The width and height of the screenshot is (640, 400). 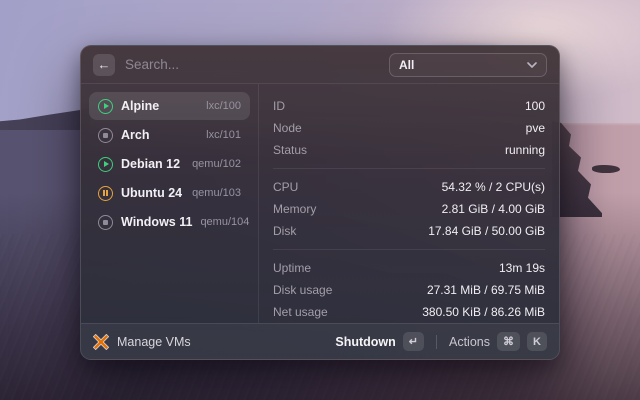 I want to click on return-key-icon: ↵, so click(x=413, y=341).